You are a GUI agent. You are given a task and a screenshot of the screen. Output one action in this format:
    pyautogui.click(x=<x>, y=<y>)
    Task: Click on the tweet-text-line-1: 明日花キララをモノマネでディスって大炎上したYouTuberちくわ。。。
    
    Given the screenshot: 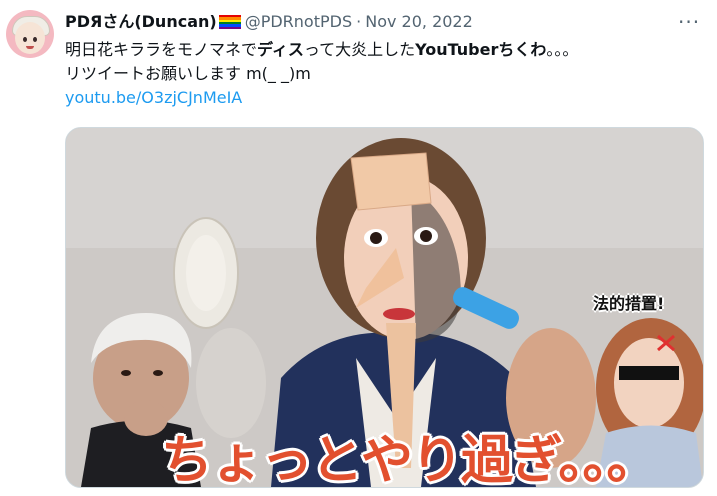 What is the action you would take?
    pyautogui.click(x=321, y=50)
    